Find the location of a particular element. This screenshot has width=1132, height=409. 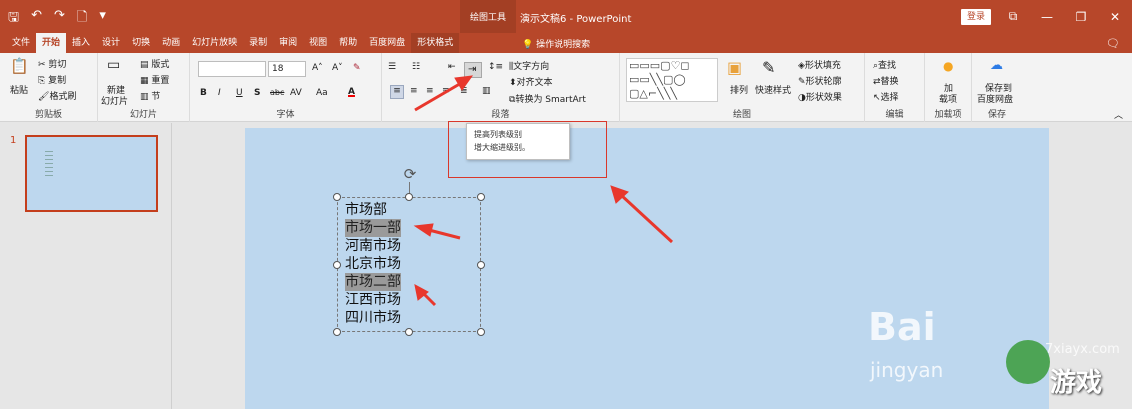

watermark-baidu: Bai is located at coordinates (902, 327).